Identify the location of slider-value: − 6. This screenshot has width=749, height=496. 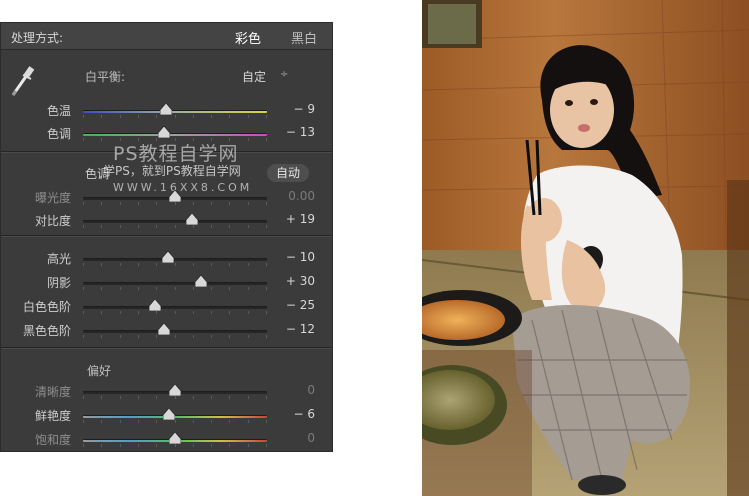
(296, 414).